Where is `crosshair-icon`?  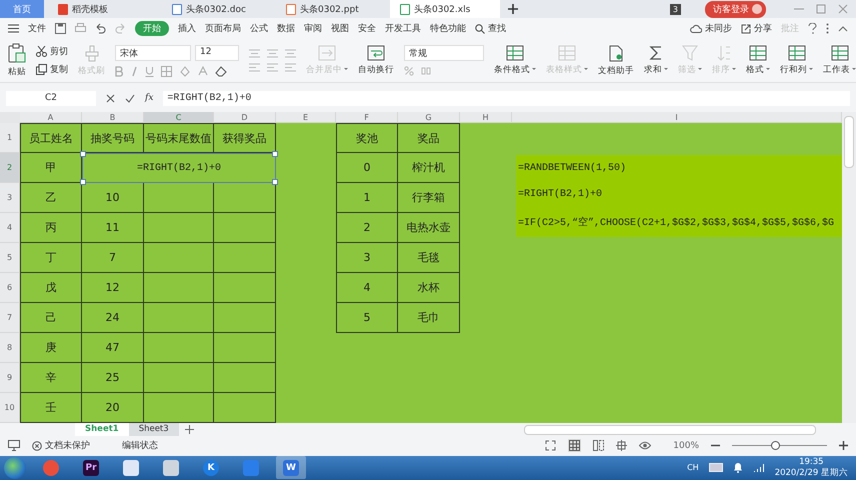 crosshair-icon is located at coordinates (622, 446).